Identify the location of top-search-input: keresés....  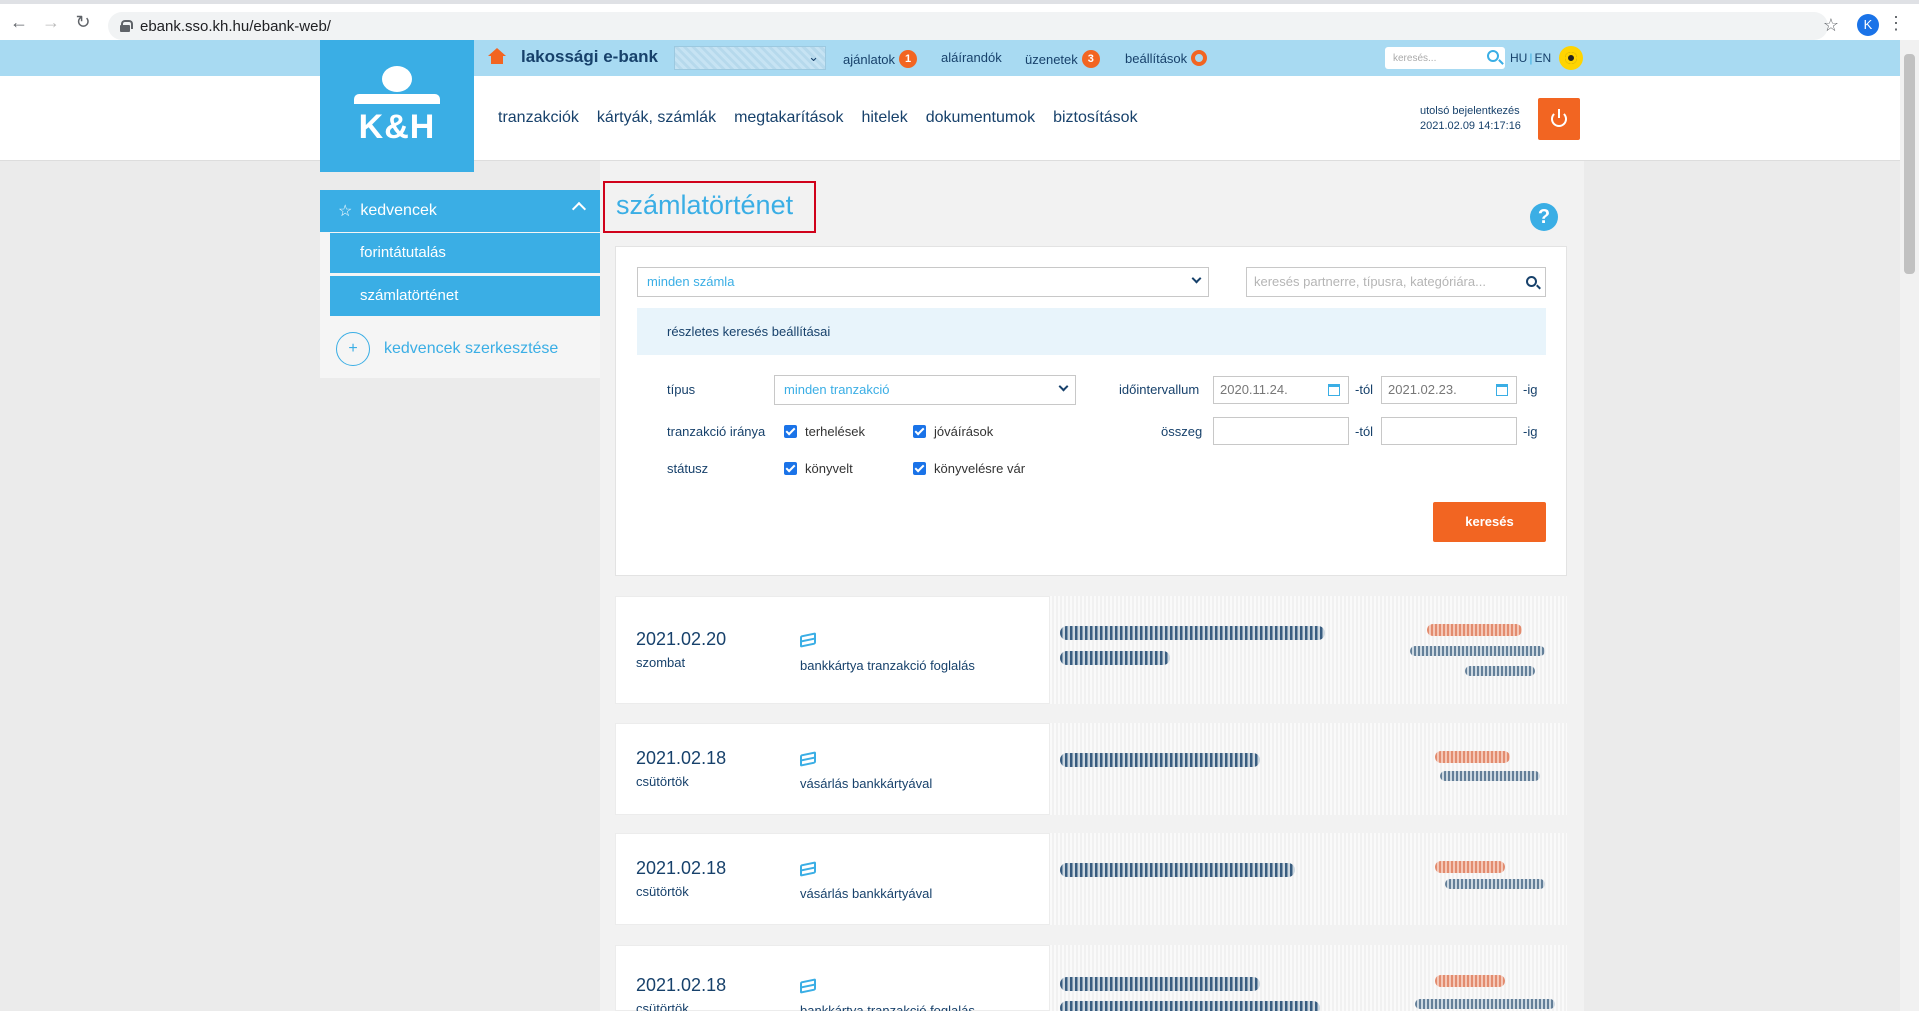
(1445, 58).